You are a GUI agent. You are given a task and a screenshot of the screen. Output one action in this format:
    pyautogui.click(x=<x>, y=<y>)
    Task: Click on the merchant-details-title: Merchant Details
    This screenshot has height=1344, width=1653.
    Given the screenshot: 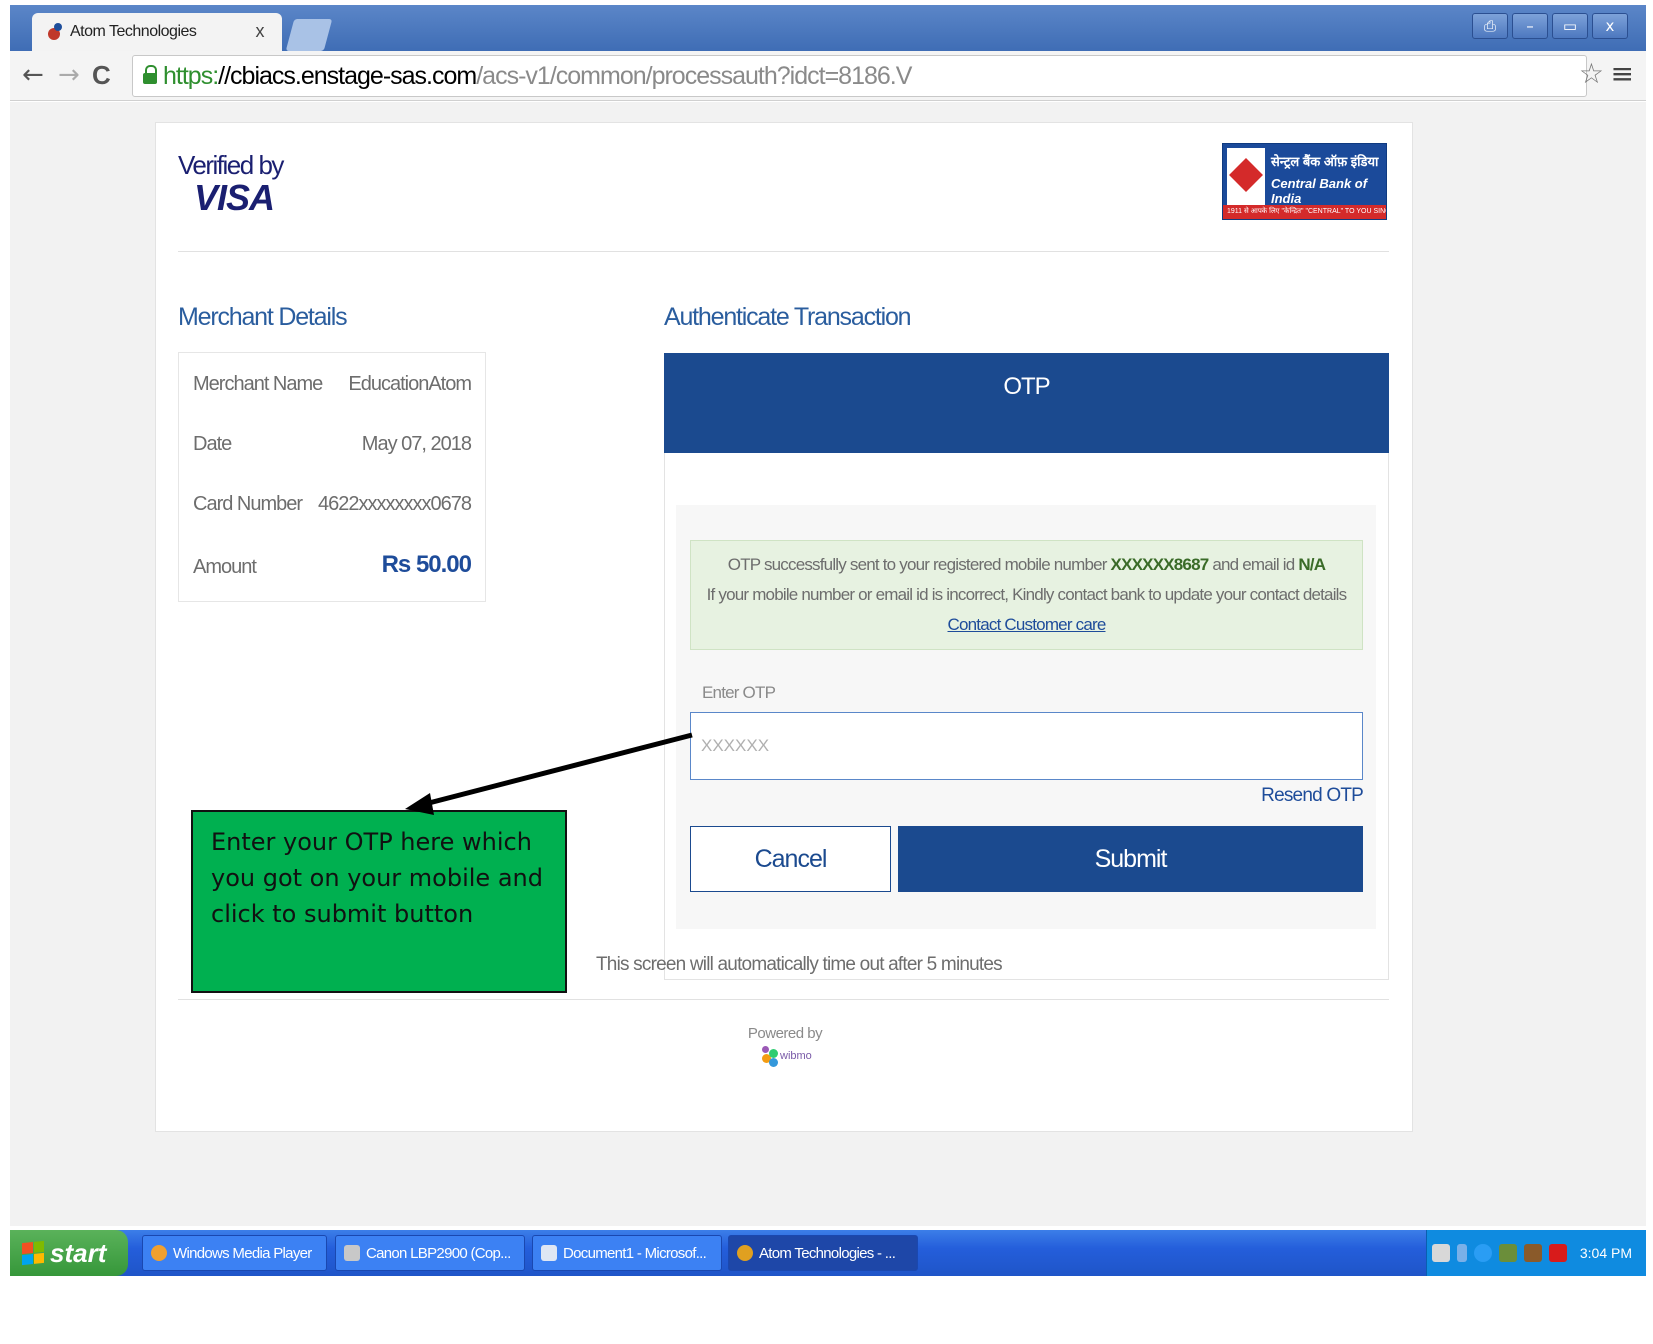 What is the action you would take?
    pyautogui.click(x=263, y=317)
    